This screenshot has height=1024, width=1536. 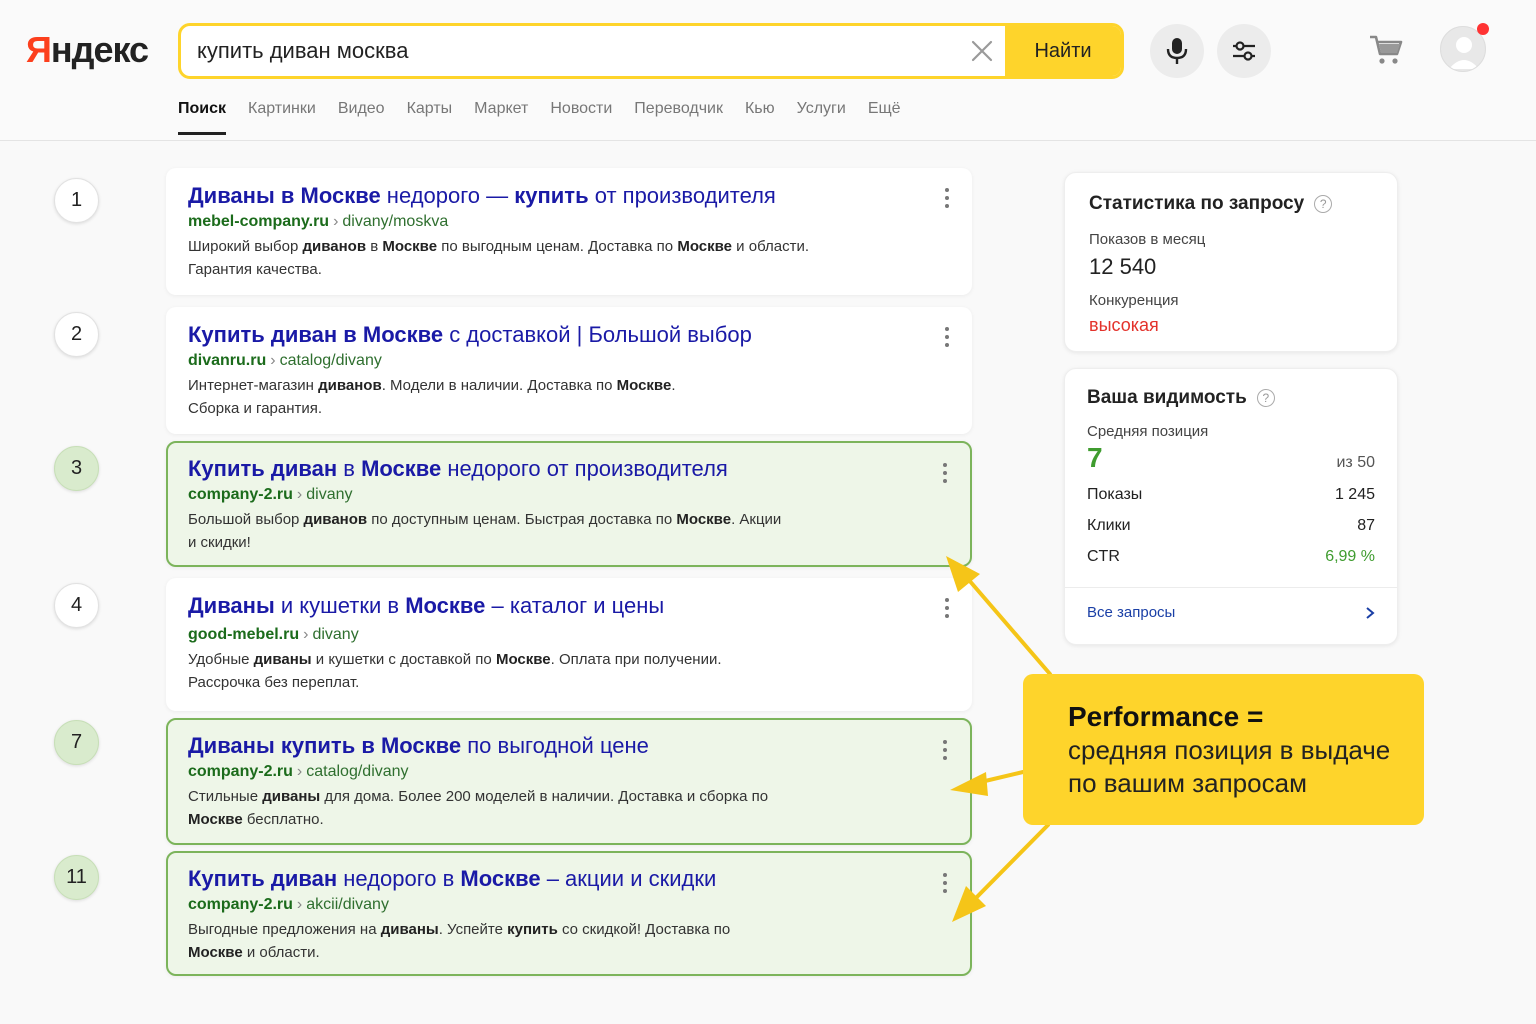 What do you see at coordinates (1167, 397) in the screenshot?
I see `visibility-title-text: Ваша видимость` at bounding box center [1167, 397].